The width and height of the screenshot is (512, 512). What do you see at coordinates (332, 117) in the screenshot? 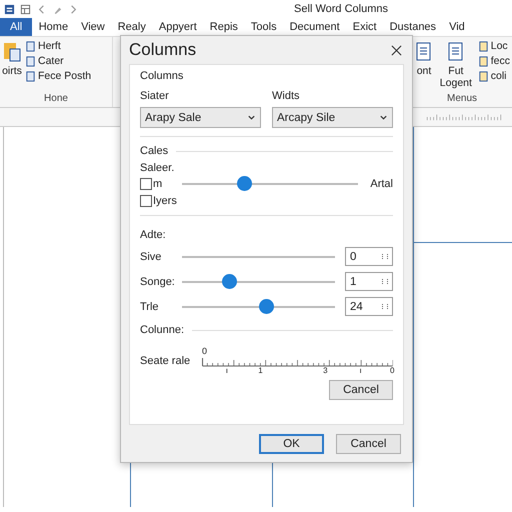
I see `dropdown: Arcapy Sile` at bounding box center [332, 117].